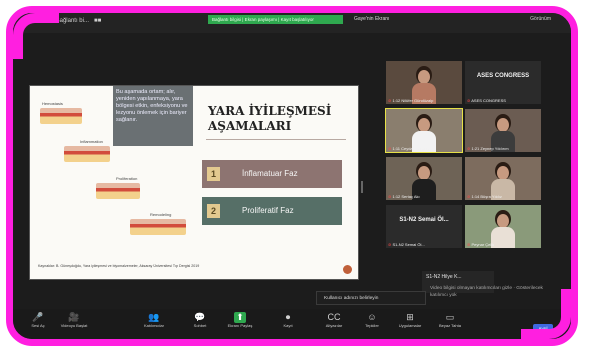  What do you see at coordinates (153, 325) in the screenshot?
I see `toolbar-label: Katılımcılar` at bounding box center [153, 325].